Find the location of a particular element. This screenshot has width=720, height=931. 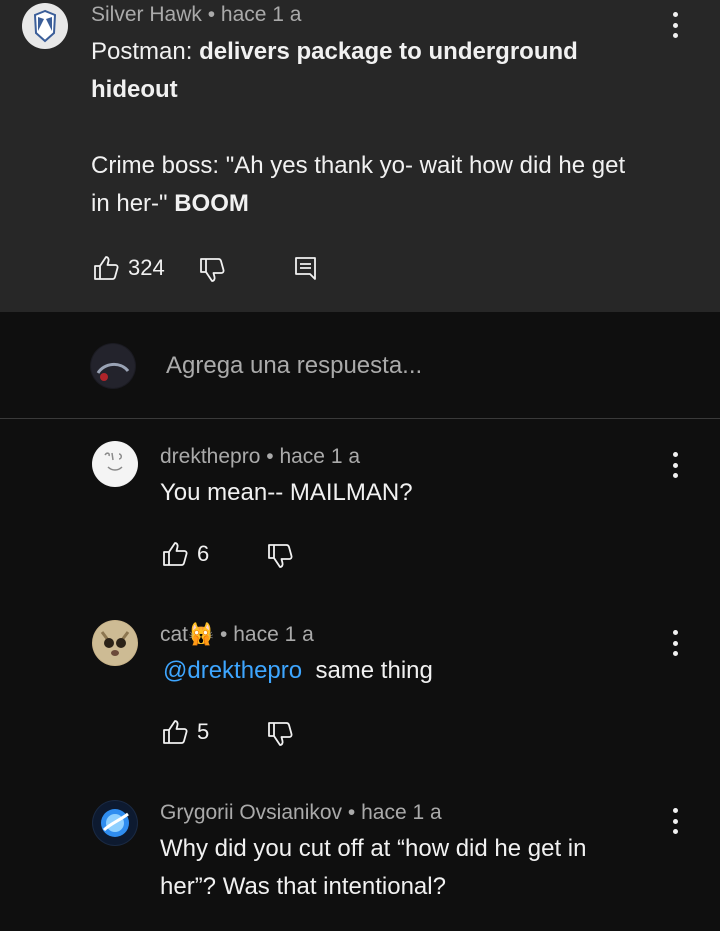

comment-author: drekthepro is located at coordinates (210, 456).